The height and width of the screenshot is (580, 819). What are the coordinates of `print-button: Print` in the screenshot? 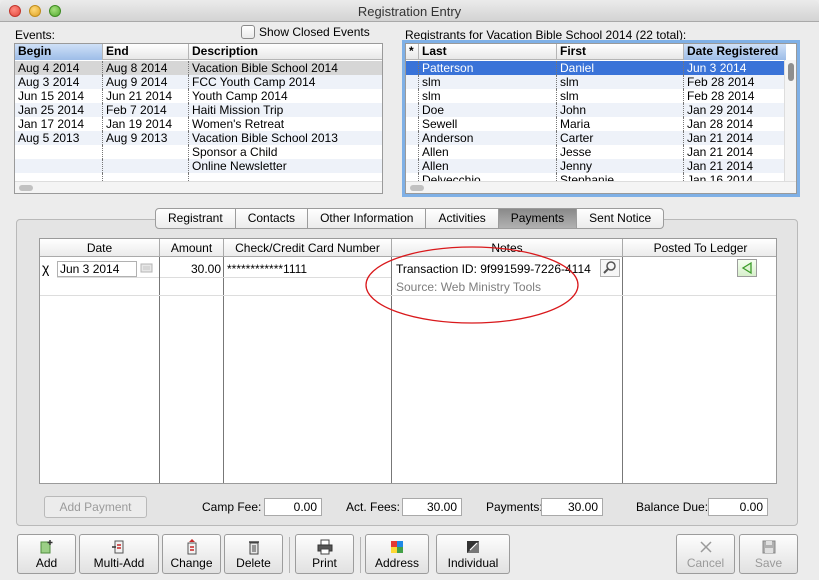 It's located at (324, 554).